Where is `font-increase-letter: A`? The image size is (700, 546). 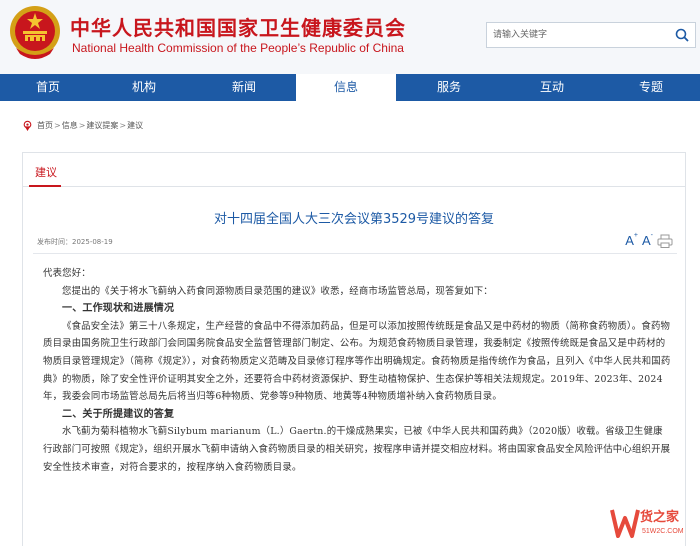 font-increase-letter: A is located at coordinates (629, 240).